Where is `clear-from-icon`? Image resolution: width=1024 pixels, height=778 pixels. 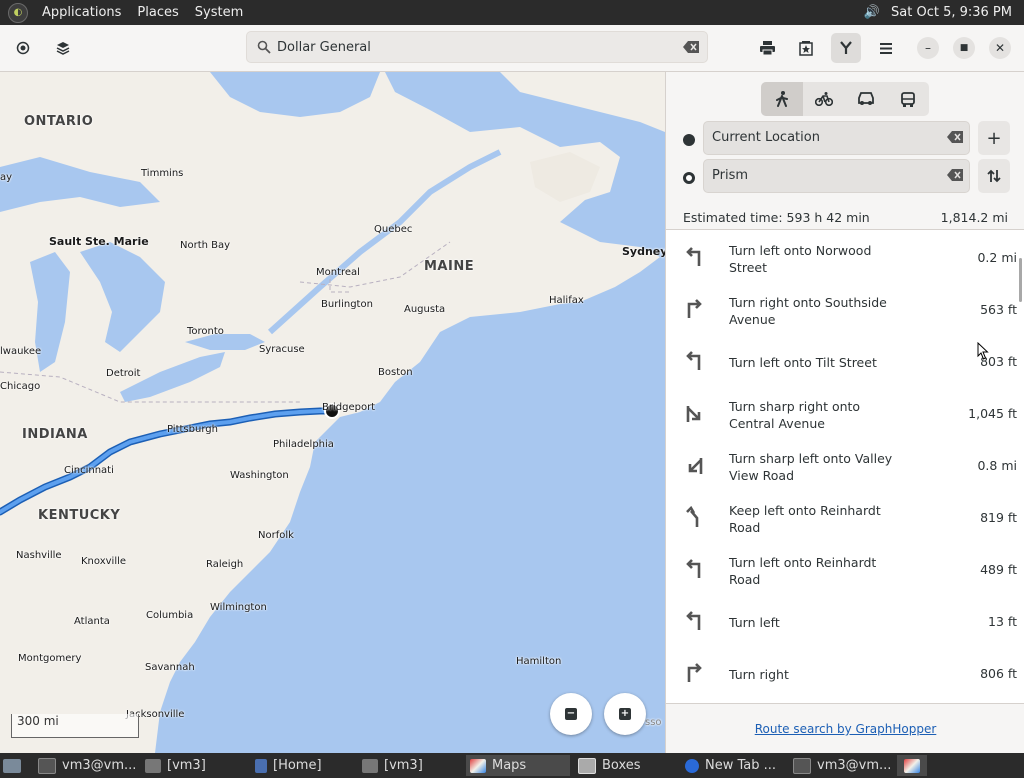 clear-from-icon is located at coordinates (955, 137).